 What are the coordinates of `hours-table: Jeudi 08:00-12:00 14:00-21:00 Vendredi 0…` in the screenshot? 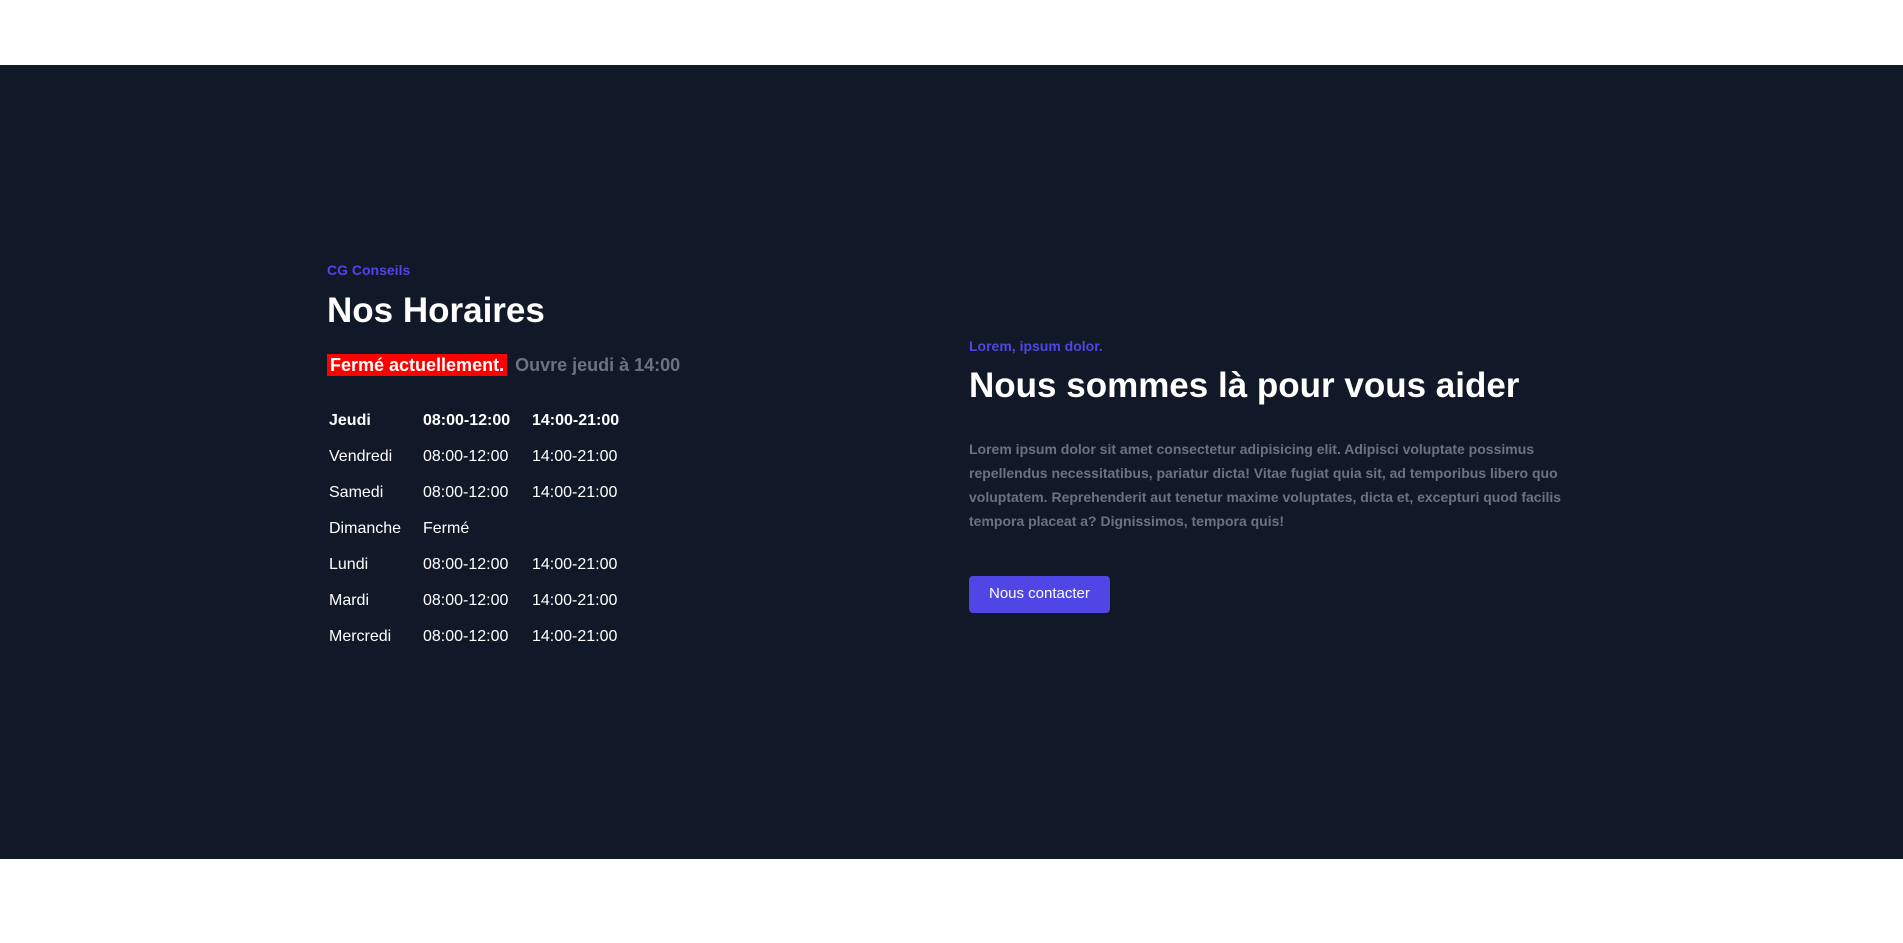 It's located at (473, 529).